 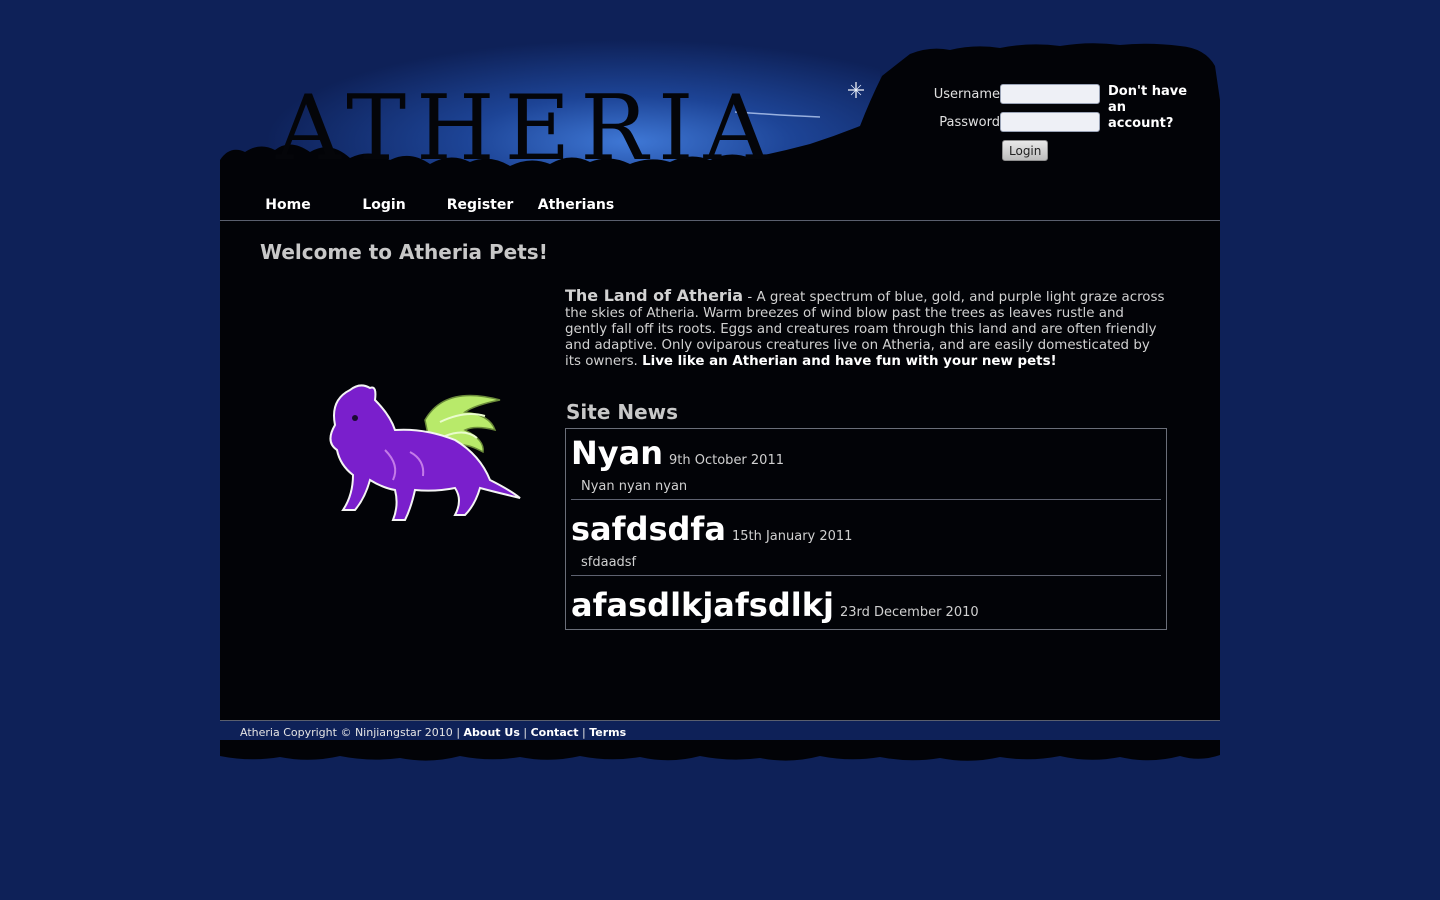 What do you see at coordinates (607, 732) in the screenshot?
I see `footer-link-terms: Terms` at bounding box center [607, 732].